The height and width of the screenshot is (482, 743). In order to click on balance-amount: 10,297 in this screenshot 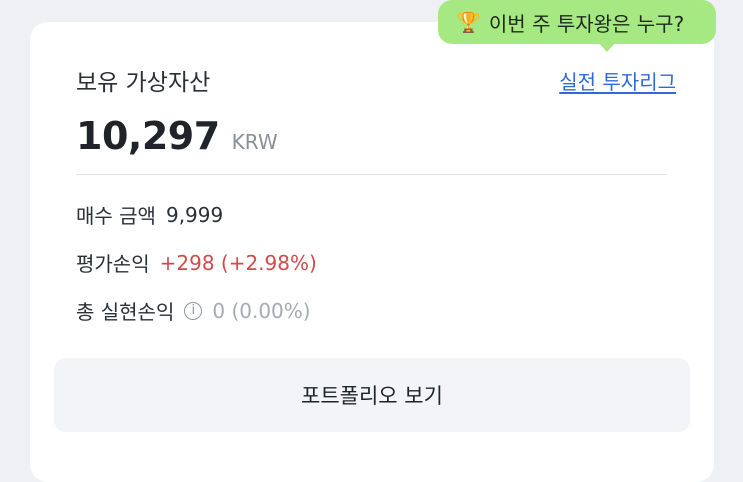, I will do `click(148, 136)`.